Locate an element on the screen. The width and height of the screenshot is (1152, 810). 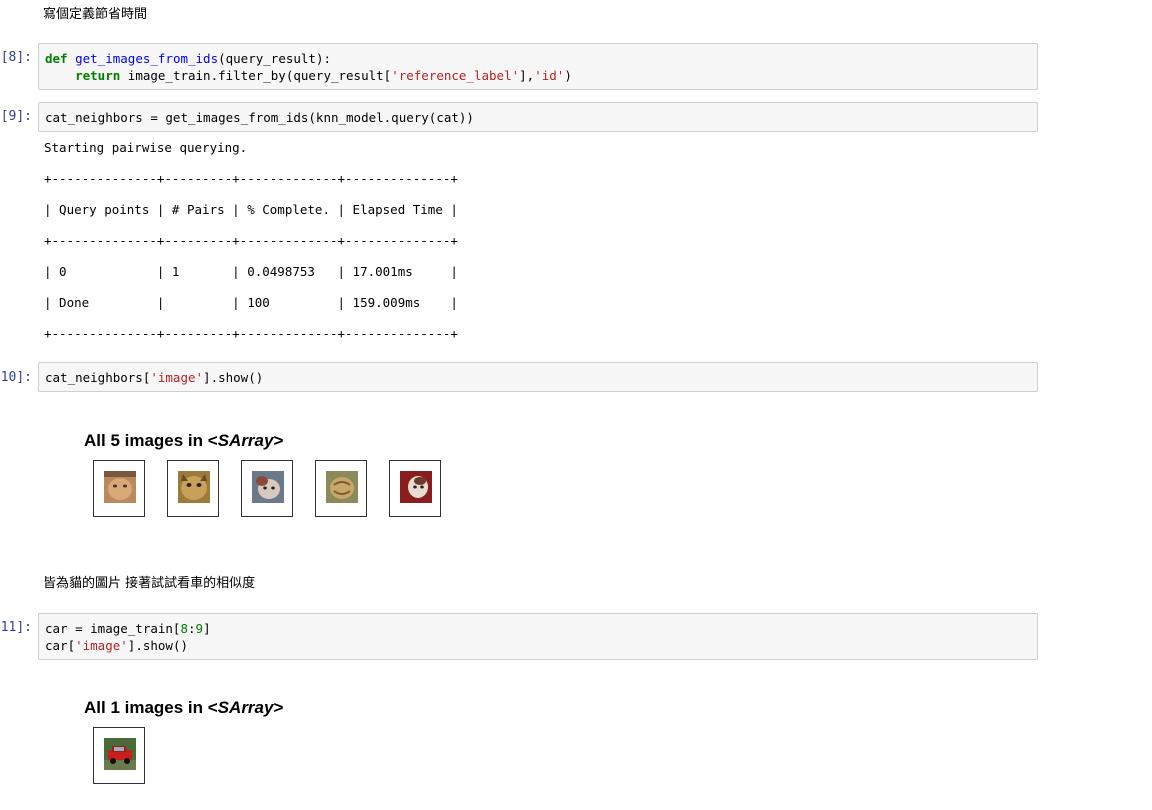
sarray-title-prefix: All 1 images in < is located at coordinates (151, 707).